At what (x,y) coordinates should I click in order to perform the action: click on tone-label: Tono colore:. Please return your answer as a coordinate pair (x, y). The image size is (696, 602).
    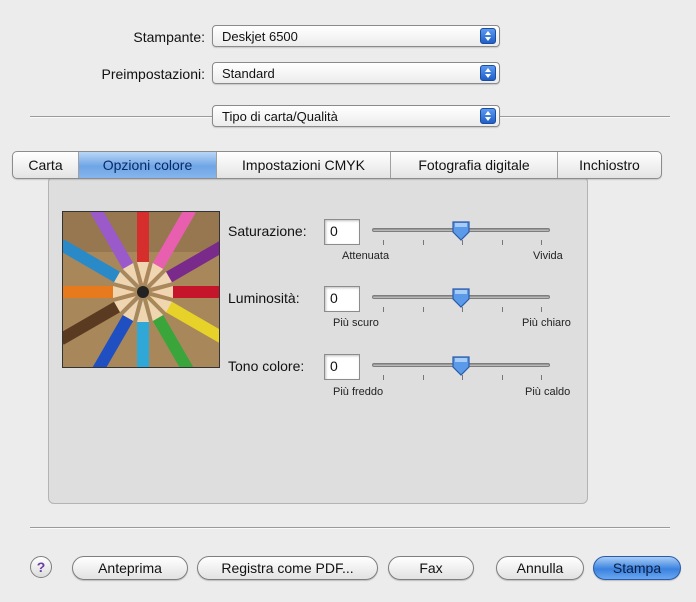
    Looking at the image, I should click on (266, 366).